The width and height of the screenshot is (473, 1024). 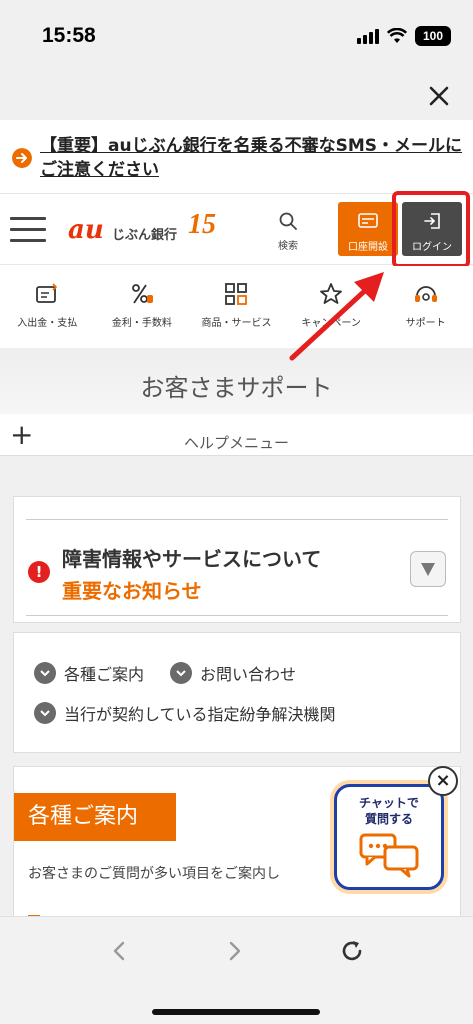 What do you see at coordinates (236, 98) in the screenshot?
I see `browser-top-bar` at bounding box center [236, 98].